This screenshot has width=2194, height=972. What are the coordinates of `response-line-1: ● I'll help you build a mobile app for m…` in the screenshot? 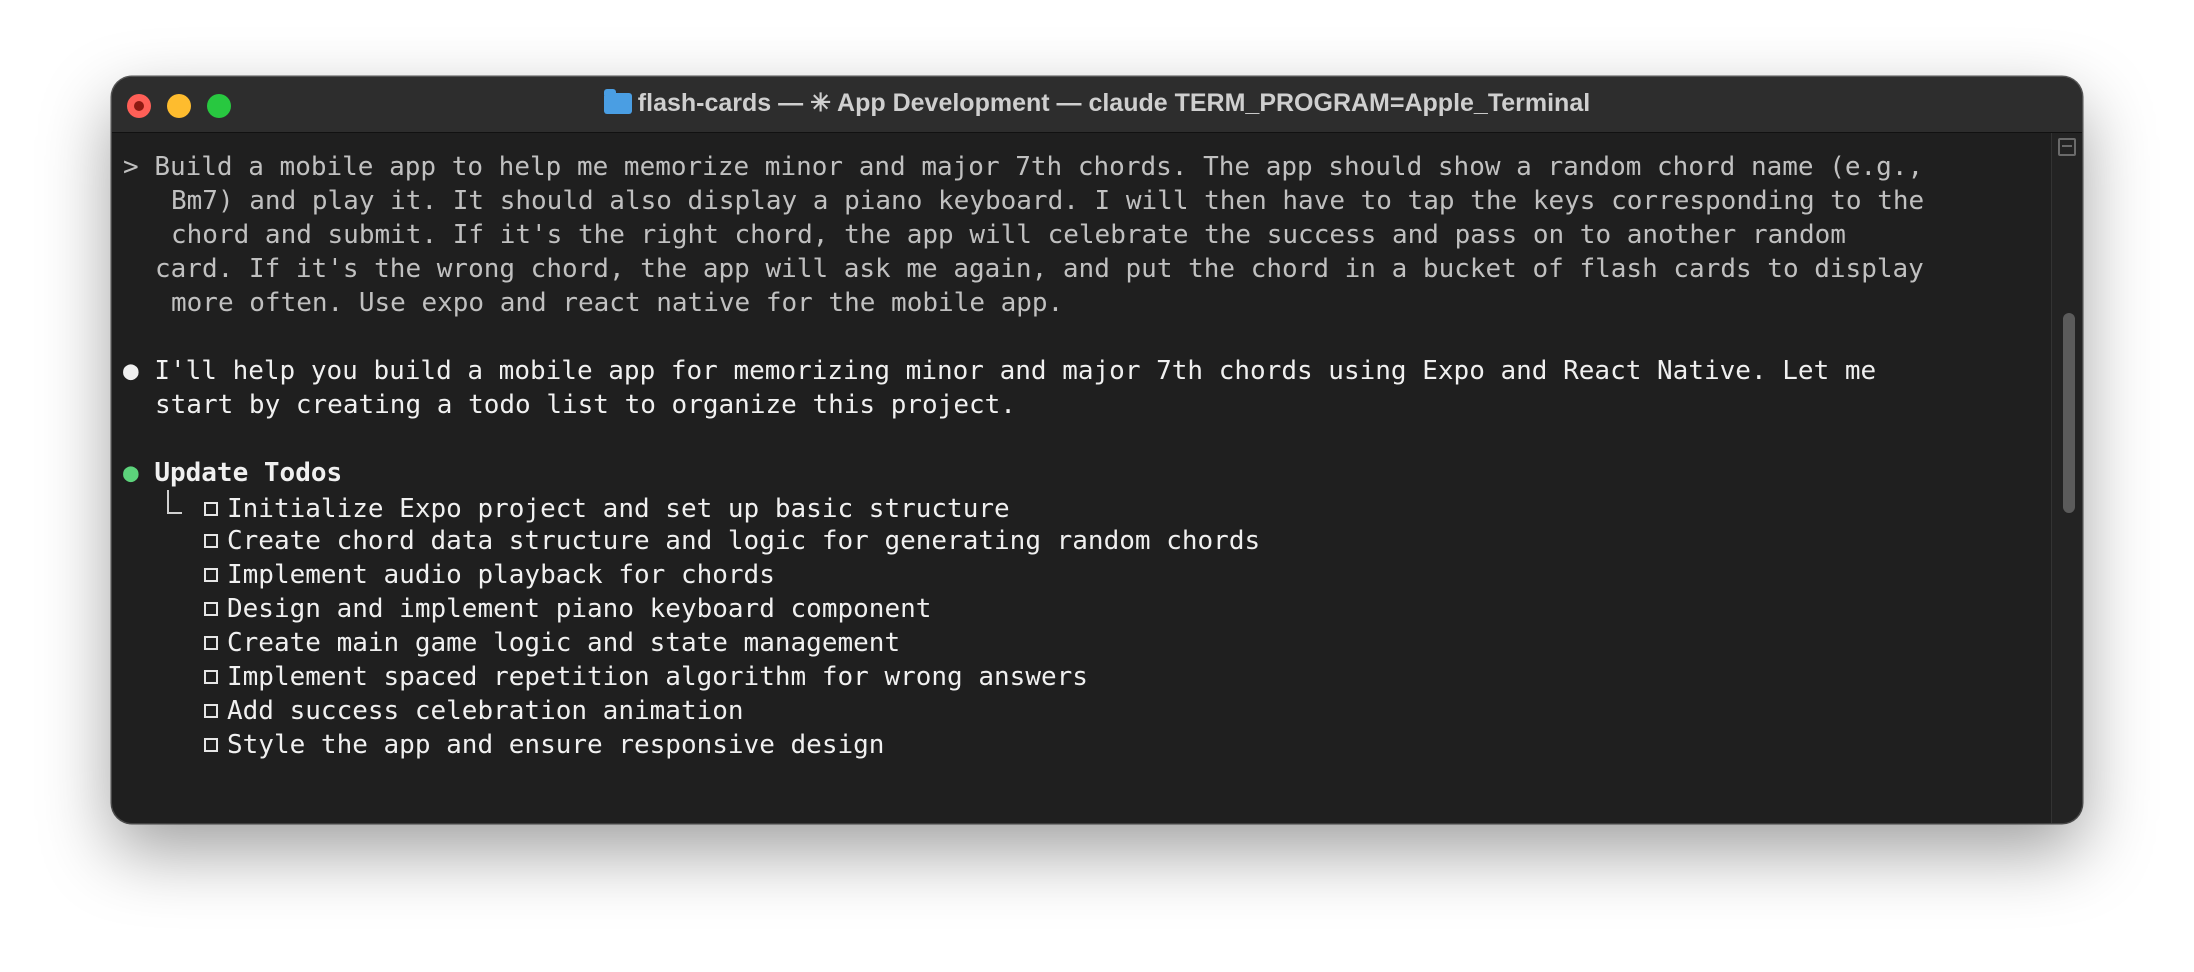 It's located at (999, 371).